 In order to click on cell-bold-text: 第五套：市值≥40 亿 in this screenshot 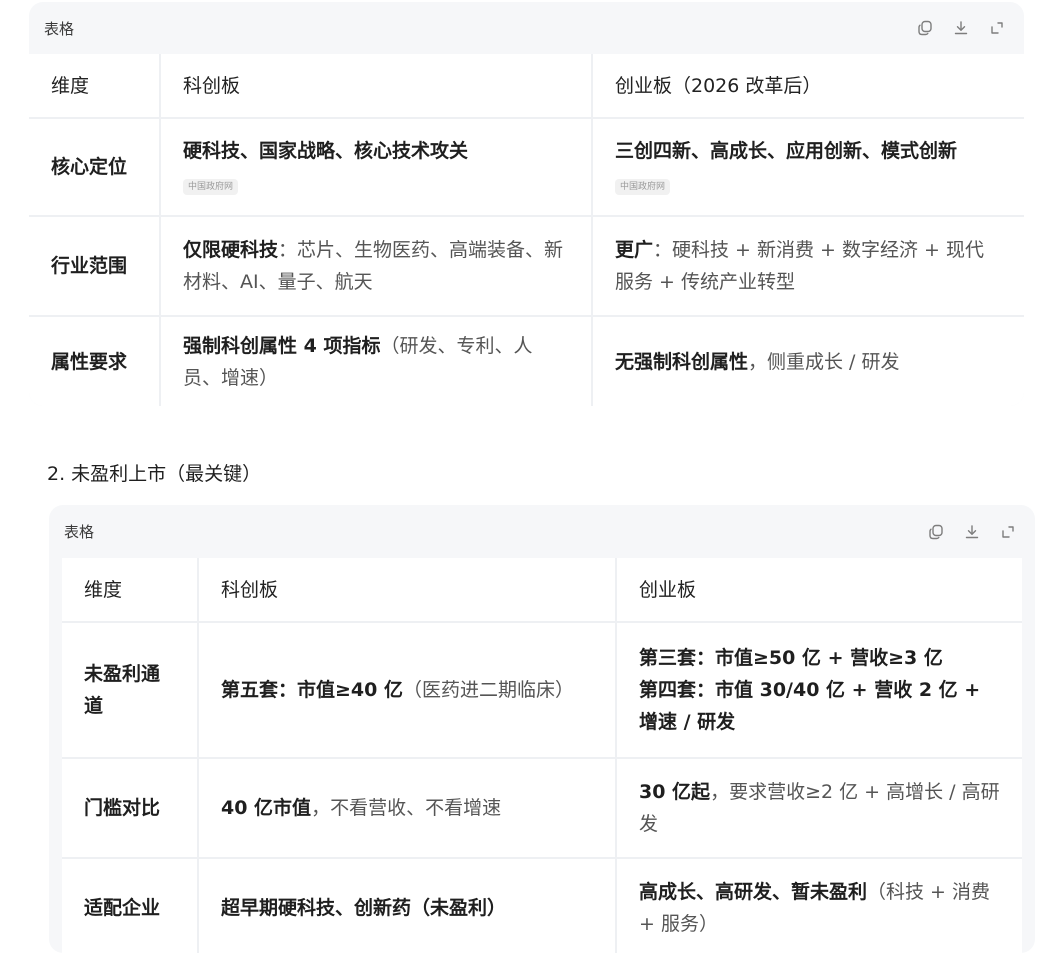, I will do `click(312, 690)`.